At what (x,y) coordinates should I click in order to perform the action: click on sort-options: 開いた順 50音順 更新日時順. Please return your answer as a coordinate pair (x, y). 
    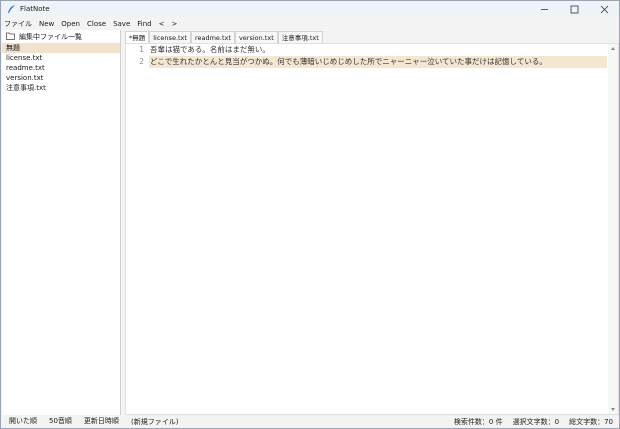
    Looking at the image, I should click on (61, 421).